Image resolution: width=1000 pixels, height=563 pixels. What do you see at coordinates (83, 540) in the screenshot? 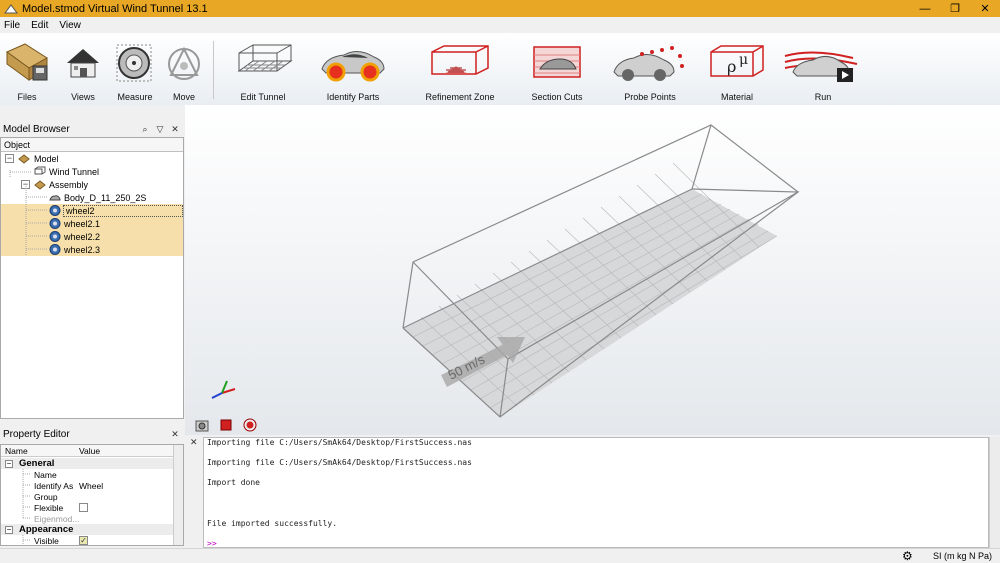
I see `visible-checkbox: ✓` at bounding box center [83, 540].